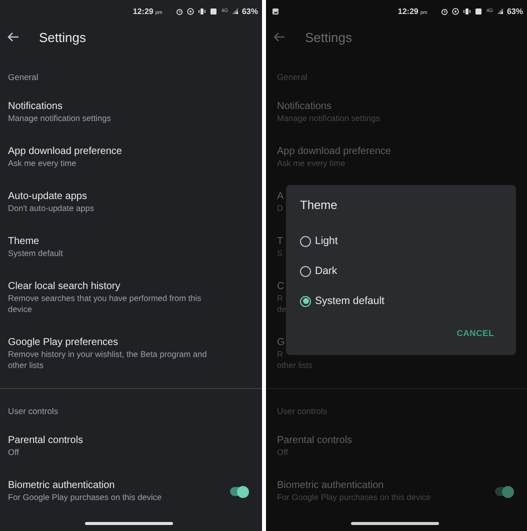 The width and height of the screenshot is (527, 531). What do you see at coordinates (131, 157) in the screenshot?
I see `settings-item: App download preference Ask me every time` at bounding box center [131, 157].